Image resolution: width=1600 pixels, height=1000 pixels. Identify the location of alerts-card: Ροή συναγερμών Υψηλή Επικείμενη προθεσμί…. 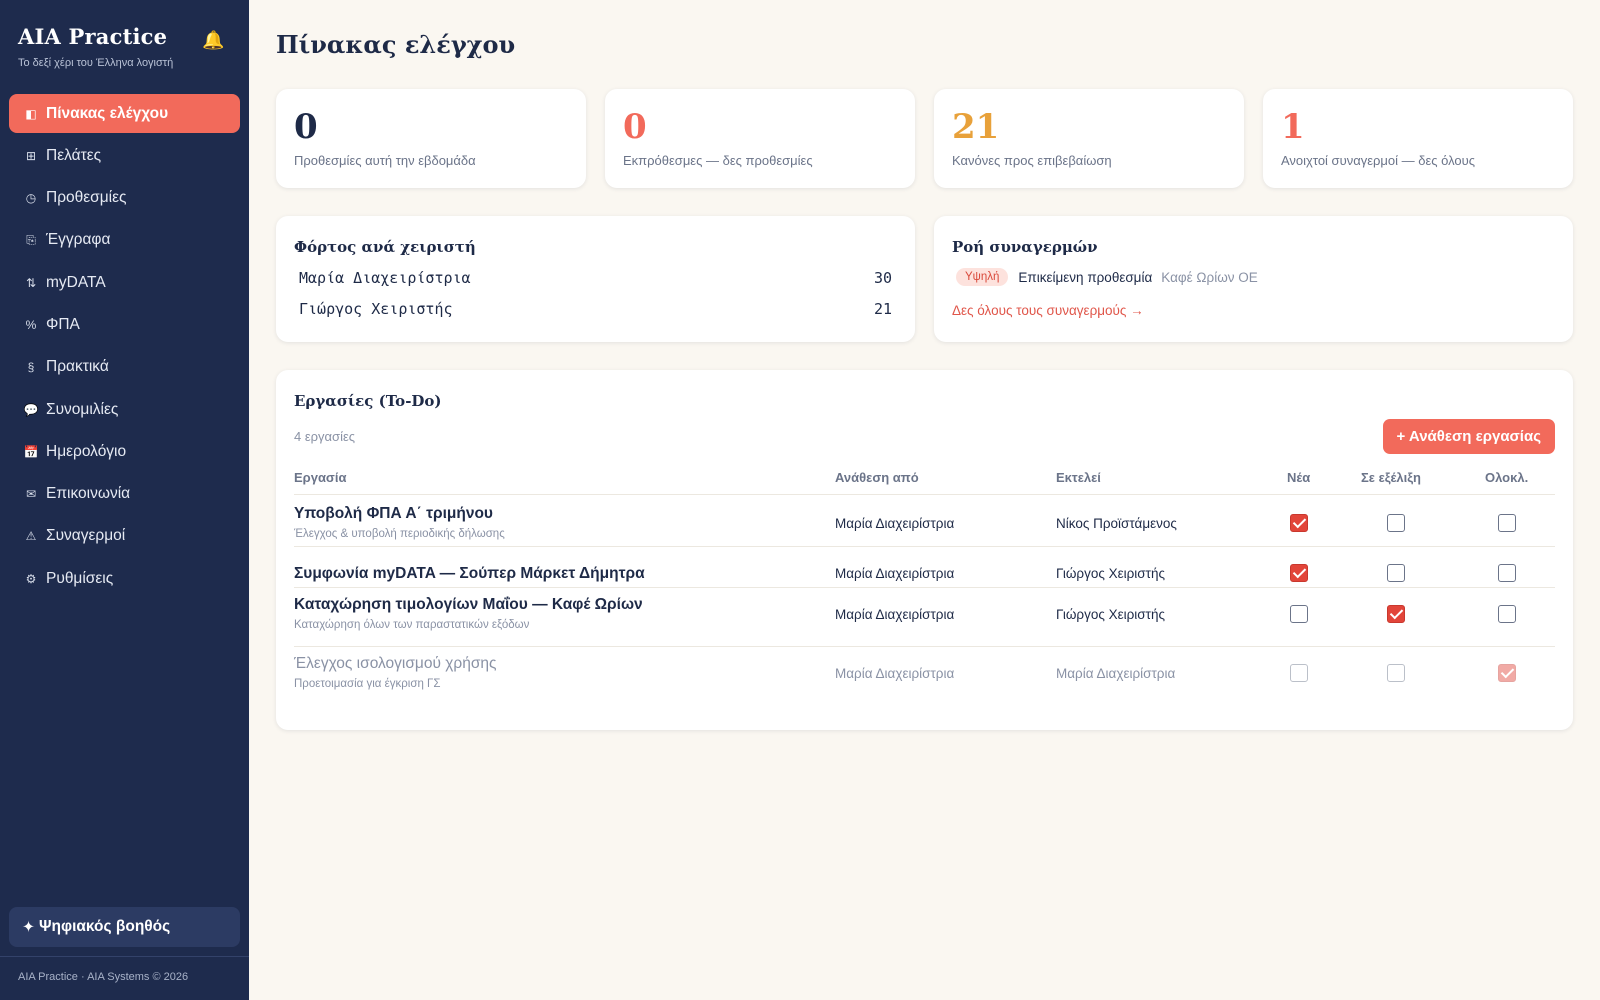
(1253, 279).